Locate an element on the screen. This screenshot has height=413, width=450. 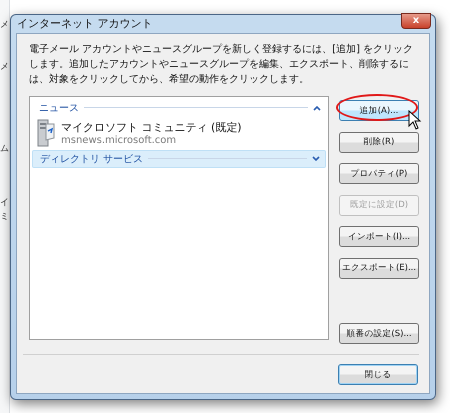
close-dialog-button: 閉じる is located at coordinates (378, 374).